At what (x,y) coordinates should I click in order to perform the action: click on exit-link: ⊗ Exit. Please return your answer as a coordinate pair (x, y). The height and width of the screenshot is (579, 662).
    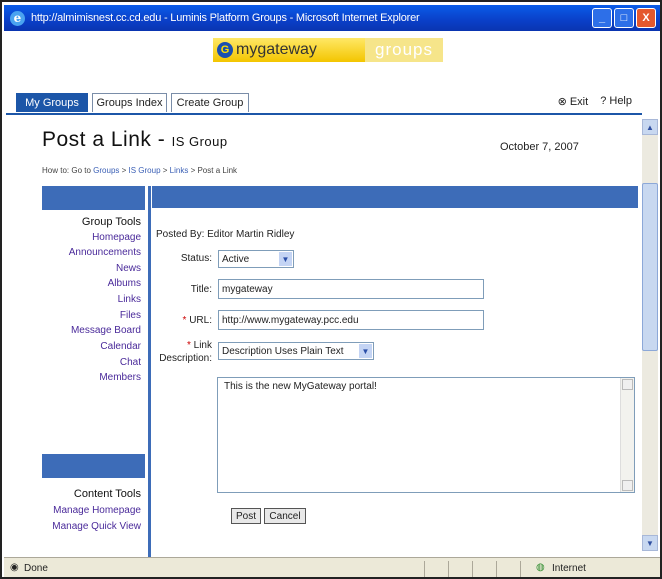
    Looking at the image, I should click on (573, 101).